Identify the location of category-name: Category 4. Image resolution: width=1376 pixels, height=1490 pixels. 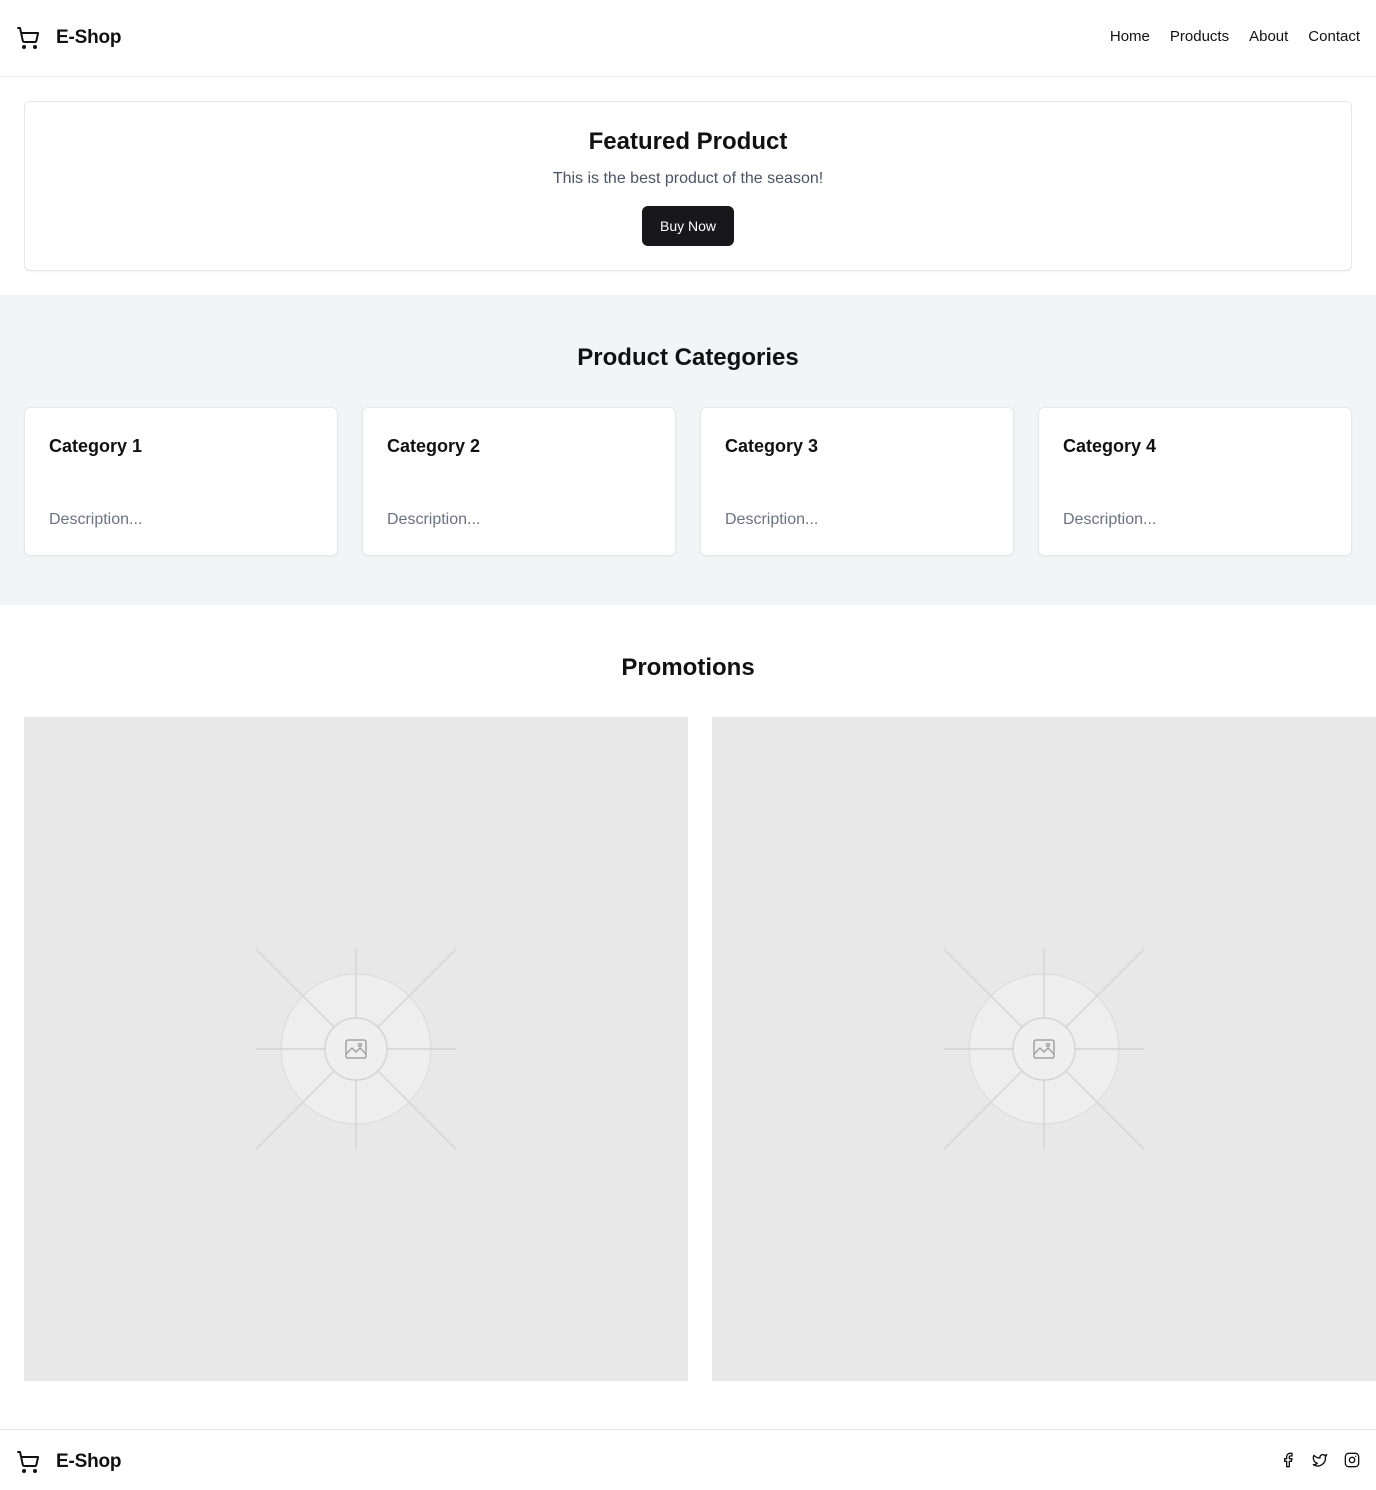
(1110, 446).